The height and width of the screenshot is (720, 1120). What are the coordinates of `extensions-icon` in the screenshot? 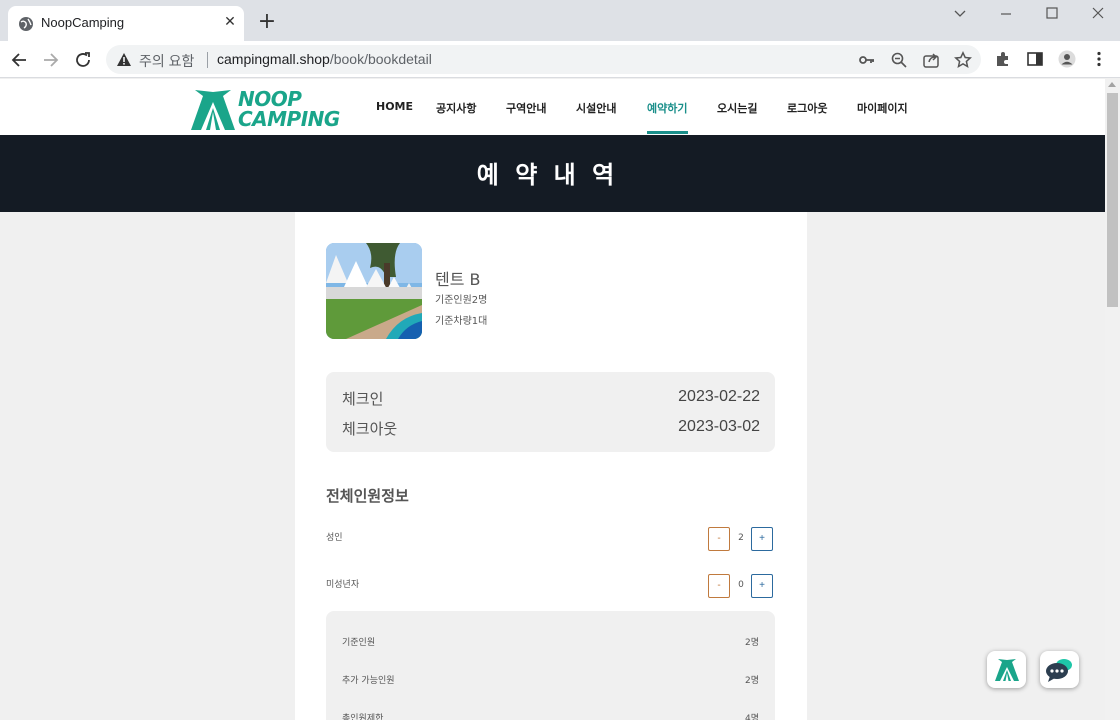 It's located at (1003, 59).